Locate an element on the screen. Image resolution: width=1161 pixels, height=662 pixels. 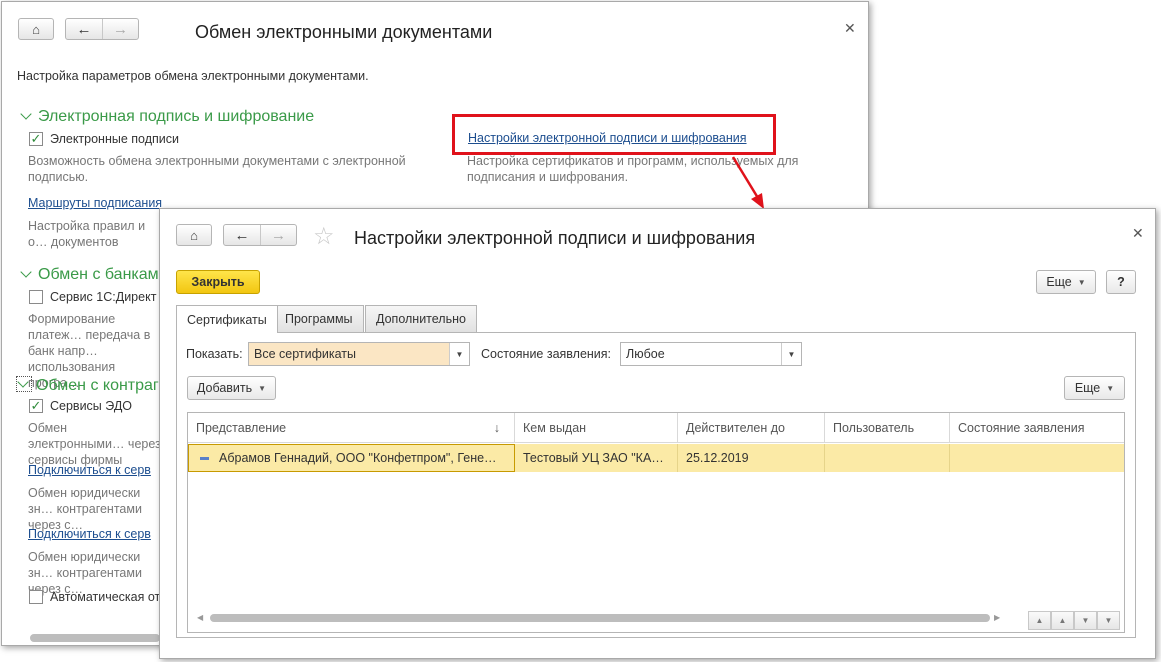
add-button: Добавить ▼ is located at coordinates (231, 388).